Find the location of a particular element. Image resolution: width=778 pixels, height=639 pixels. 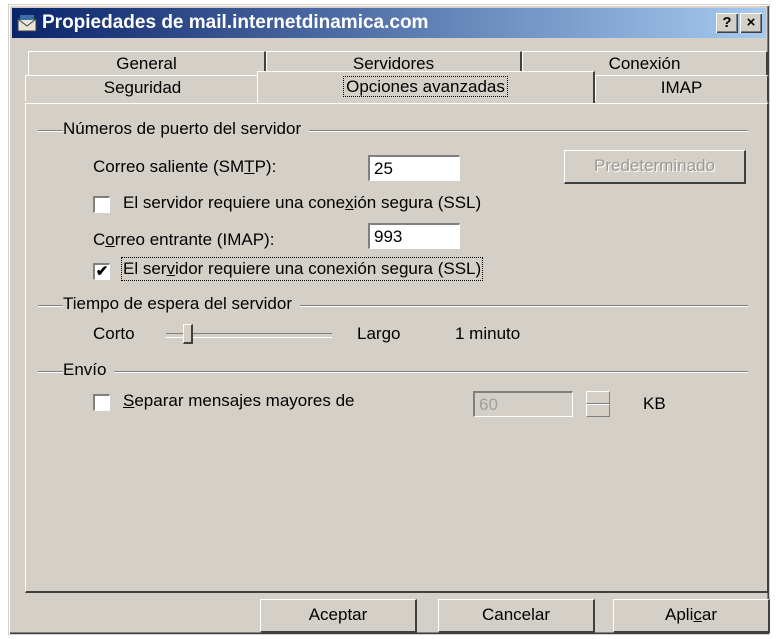

help-button: ? is located at coordinates (727, 23).